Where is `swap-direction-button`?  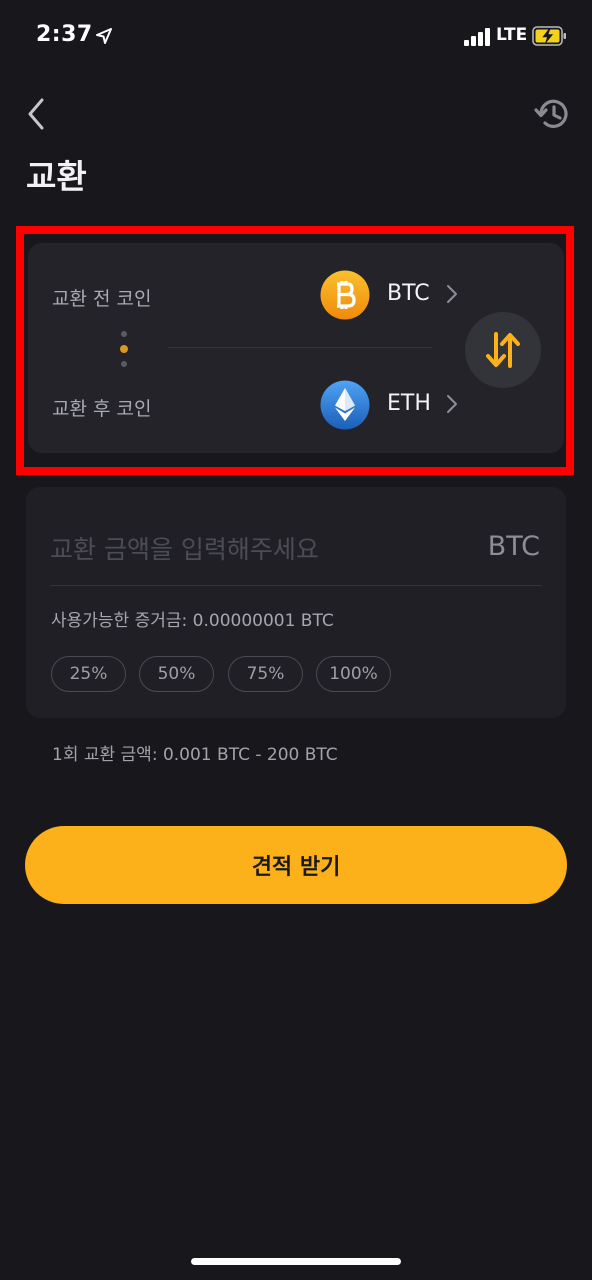
swap-direction-button is located at coordinates (503, 350).